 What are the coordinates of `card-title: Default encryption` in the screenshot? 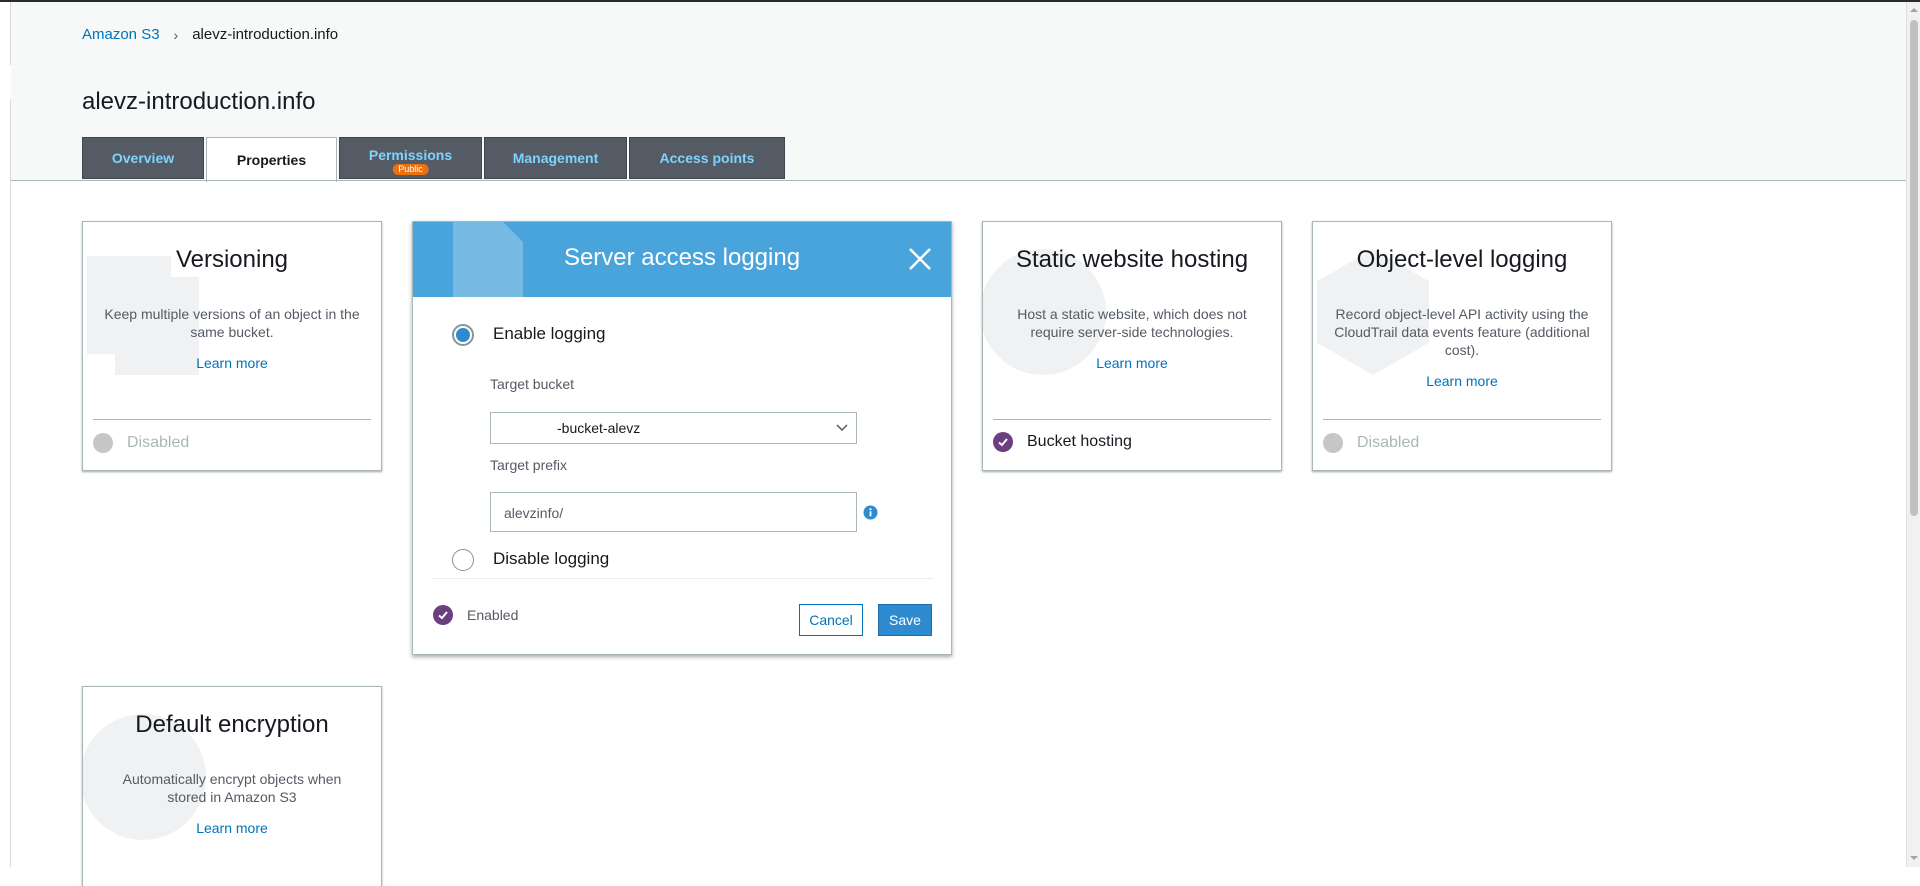 It's located at (232, 724).